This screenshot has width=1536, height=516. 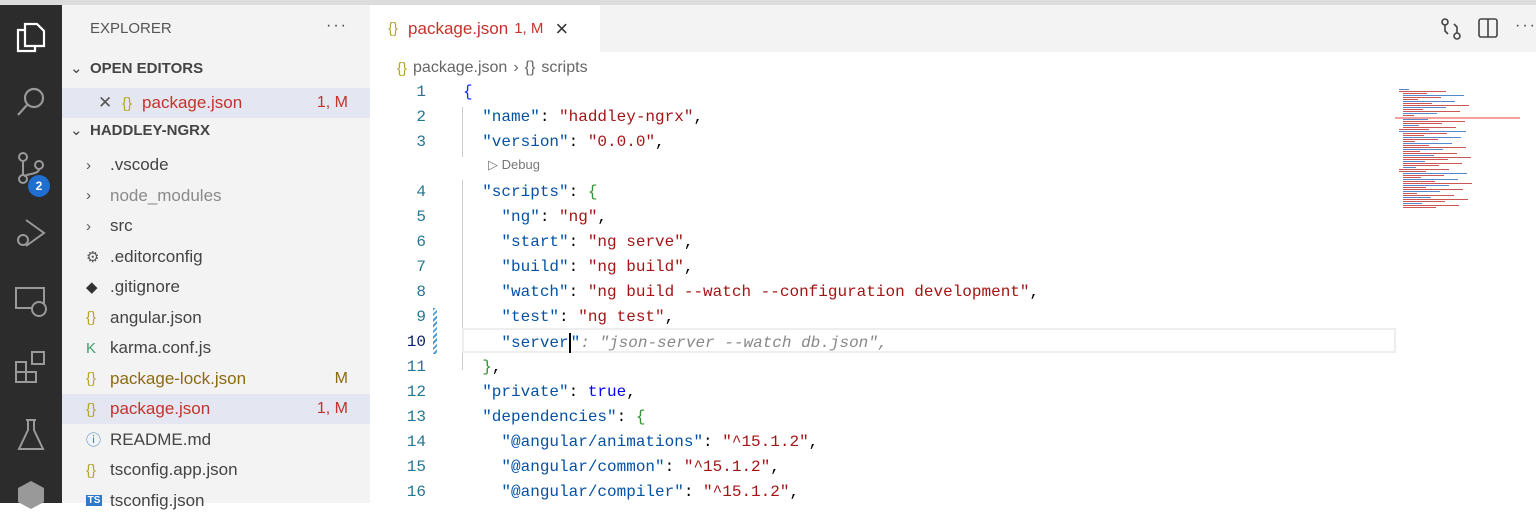 I want to click on open-editor-item: ✕ {} package.json 1, M, so click(x=216, y=103).